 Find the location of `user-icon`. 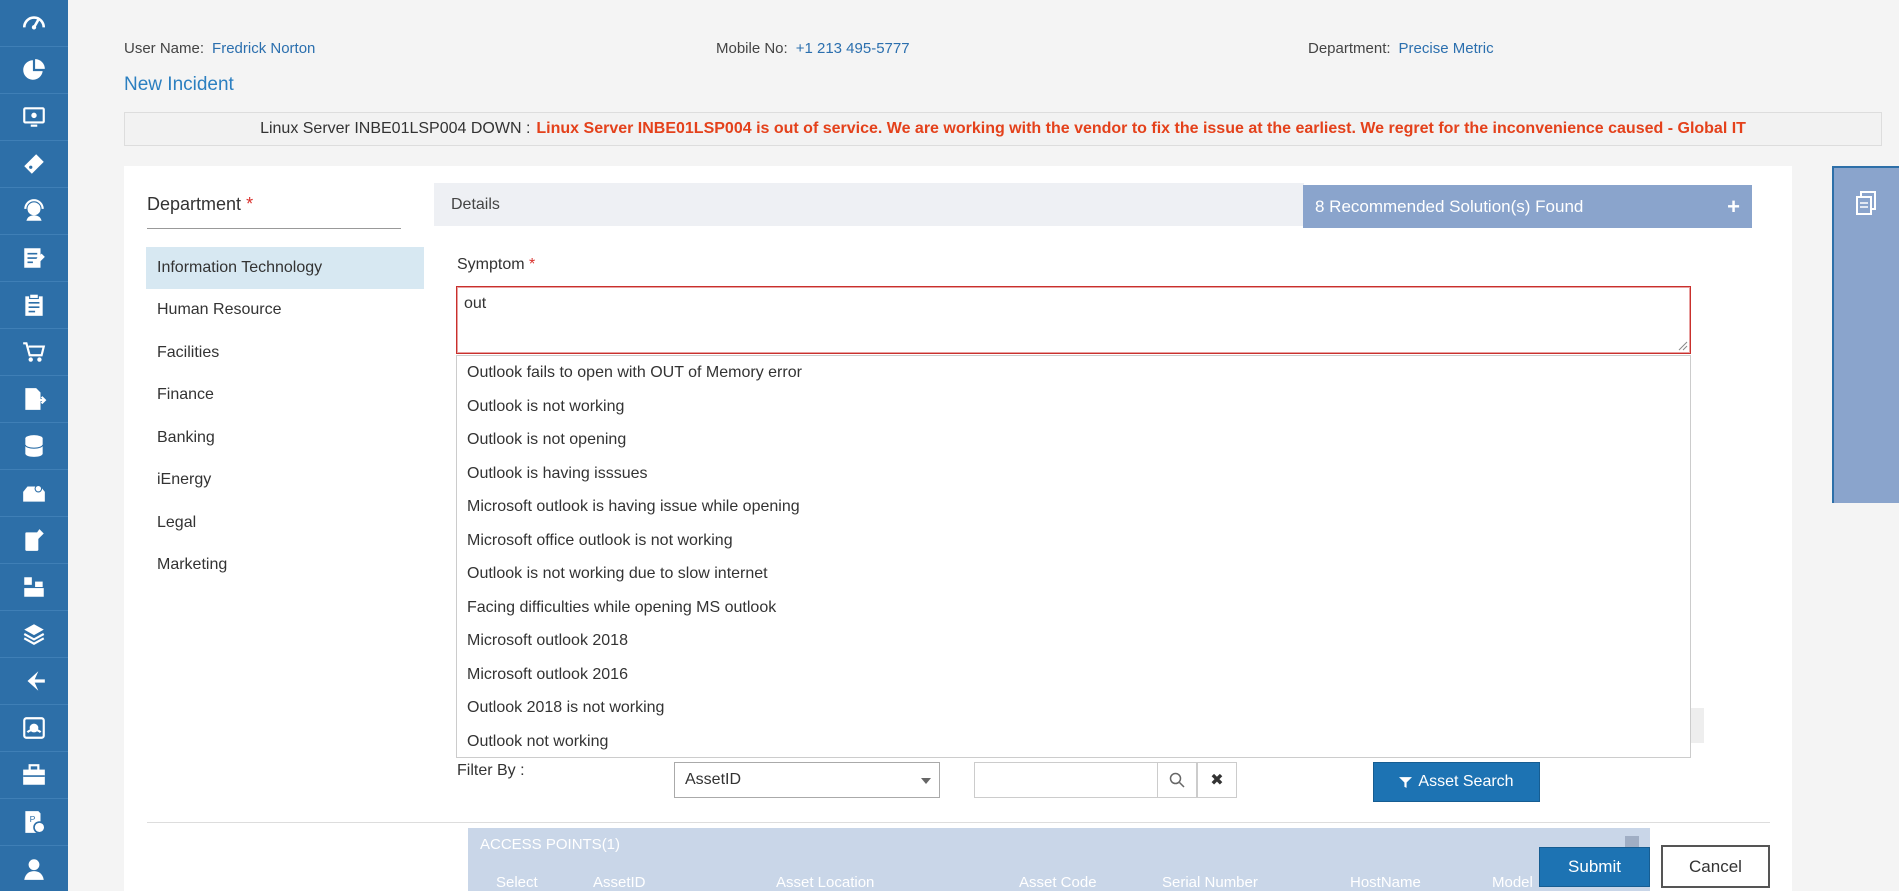

user-icon is located at coordinates (34, 868).